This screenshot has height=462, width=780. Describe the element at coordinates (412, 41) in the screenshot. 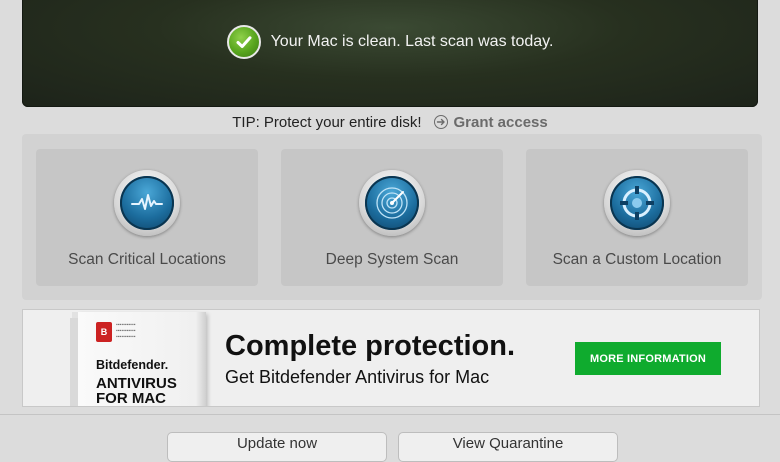

I see `status-message: Your Mac is clean. Last scan was today.` at that location.